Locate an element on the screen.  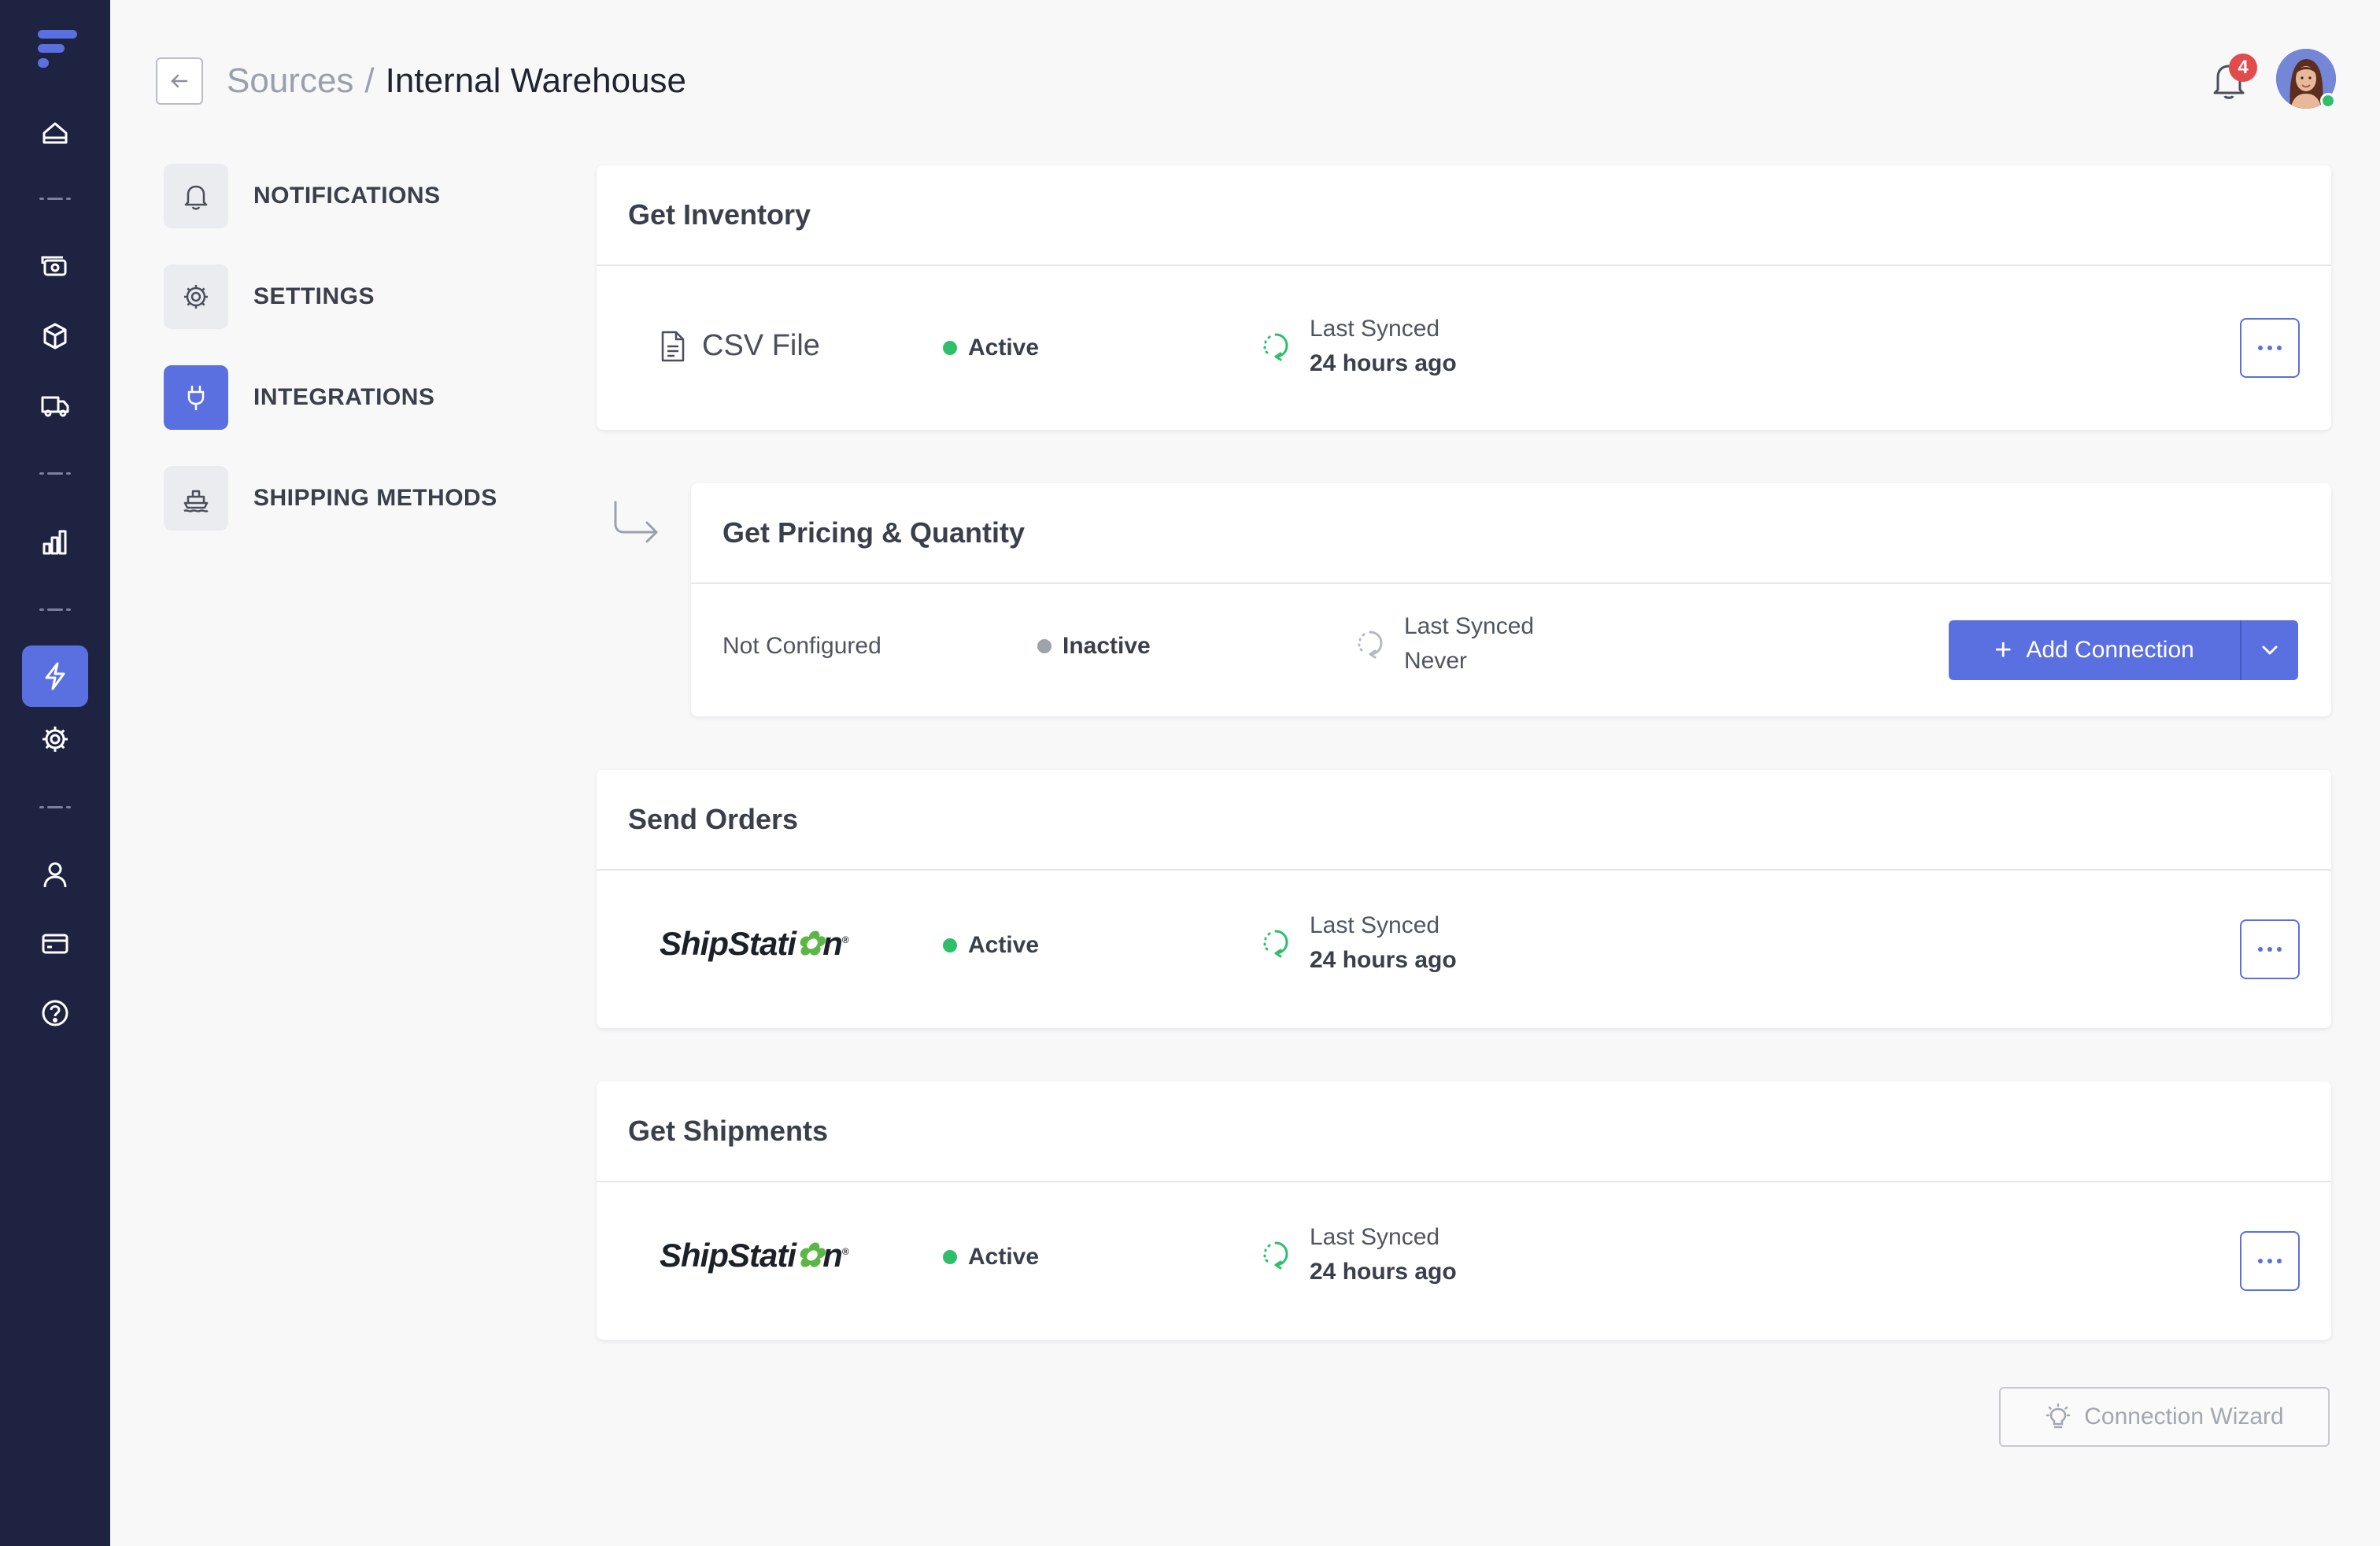
source-csv-file: CSV File is located at coordinates (740, 346).